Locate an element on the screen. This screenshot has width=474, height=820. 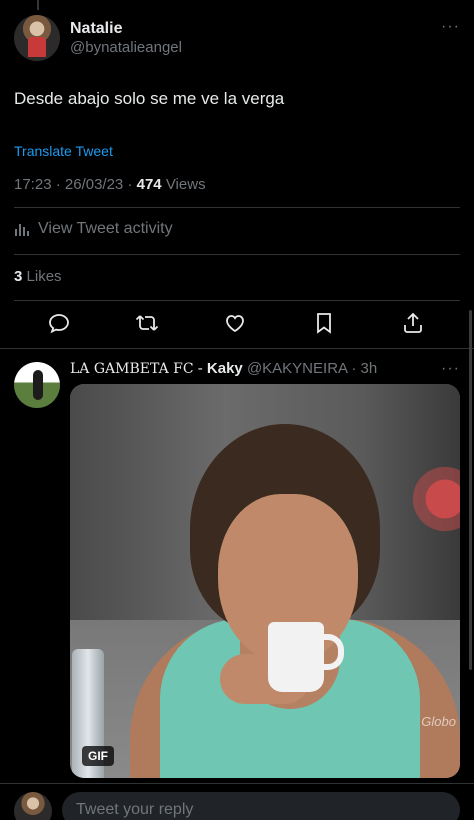
tweet-actions is located at coordinates (237, 325).